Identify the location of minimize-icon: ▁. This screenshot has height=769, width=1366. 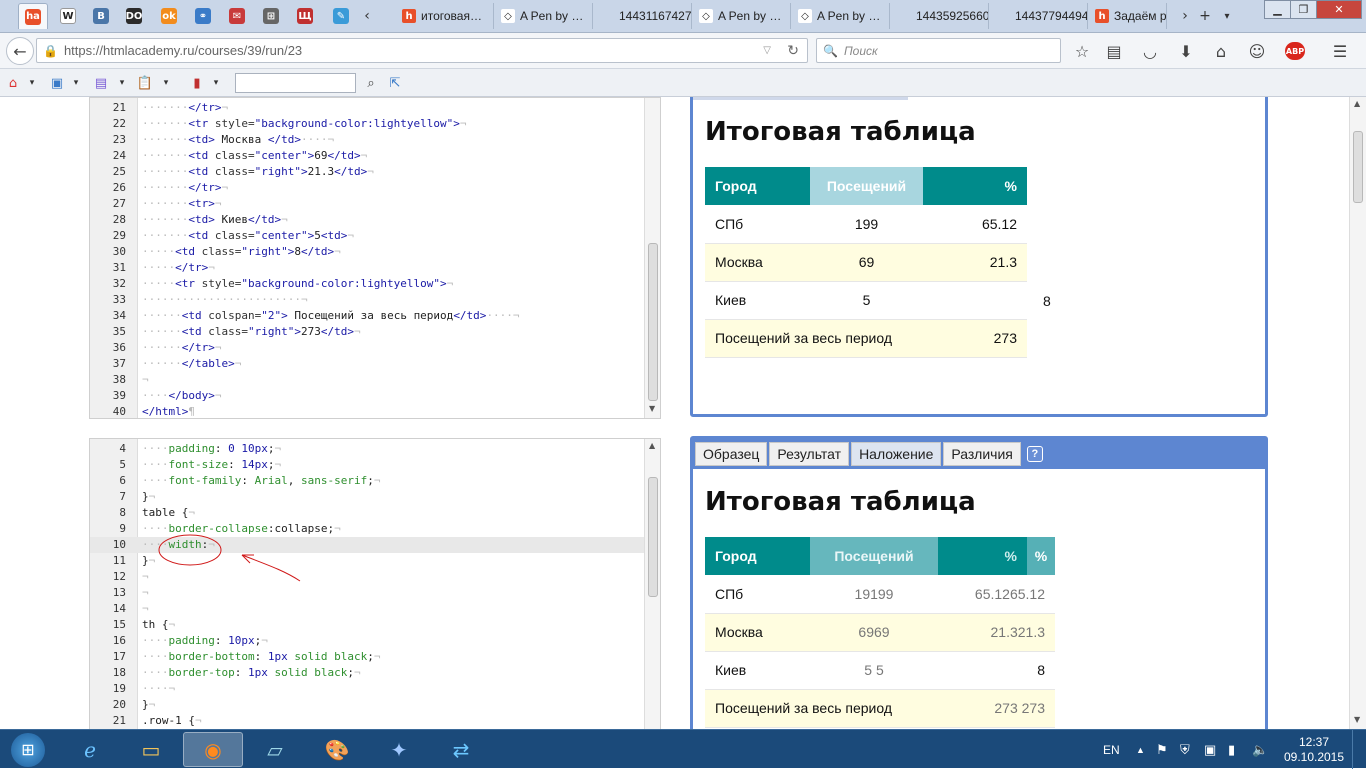
(1277, 9).